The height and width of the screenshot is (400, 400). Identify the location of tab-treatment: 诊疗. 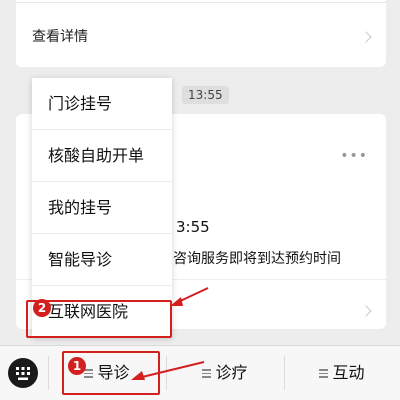
(225, 373).